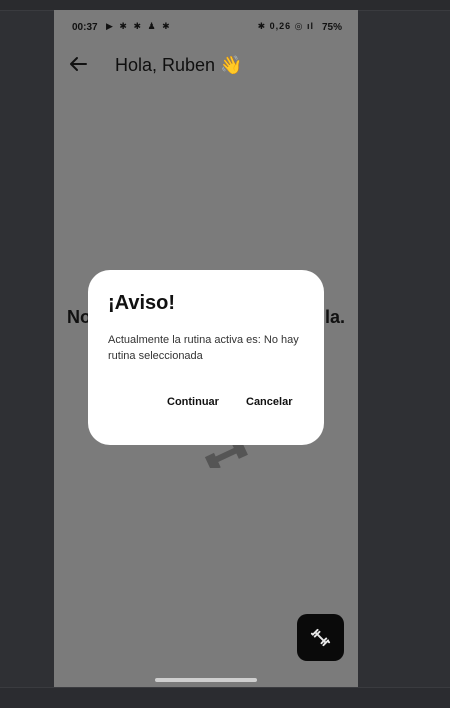 Image resolution: width=450 pixels, height=708 pixels. I want to click on arrow-left-icon, so click(78, 64).